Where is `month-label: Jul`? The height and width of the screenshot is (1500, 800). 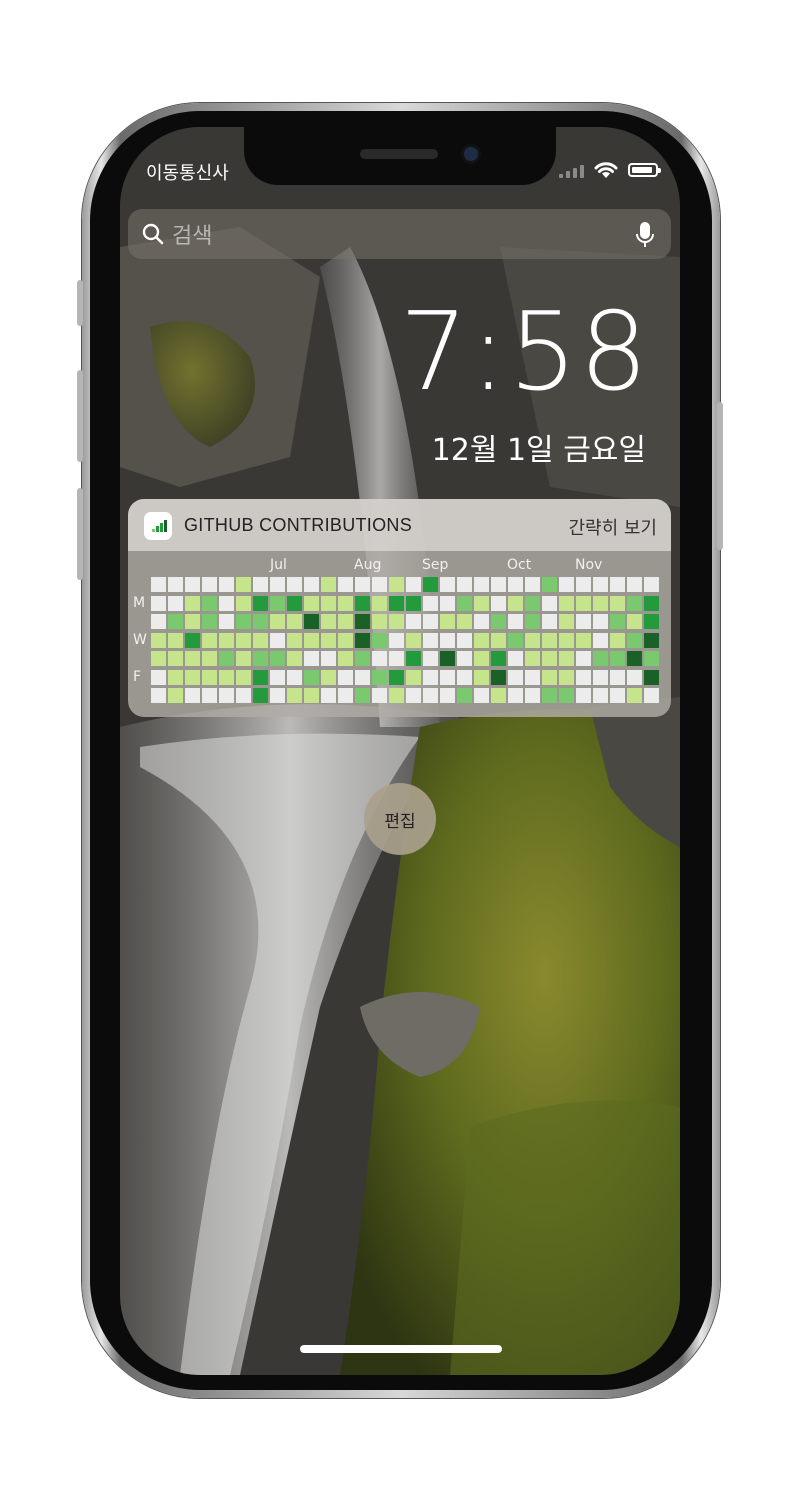
month-label: Jul is located at coordinates (278, 565).